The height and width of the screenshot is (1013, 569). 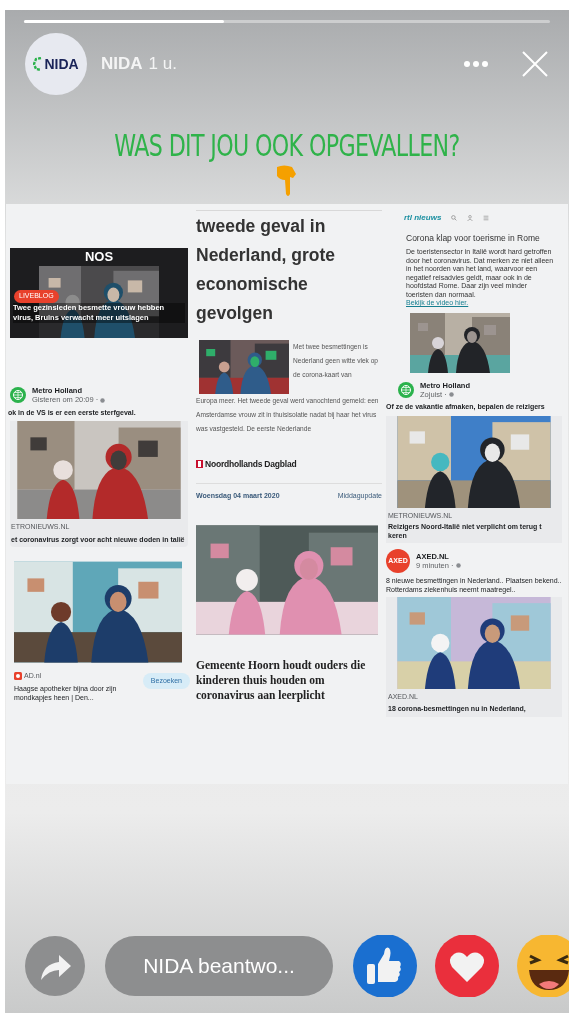 I want to click on like-reaction-icon, so click(x=385, y=966).